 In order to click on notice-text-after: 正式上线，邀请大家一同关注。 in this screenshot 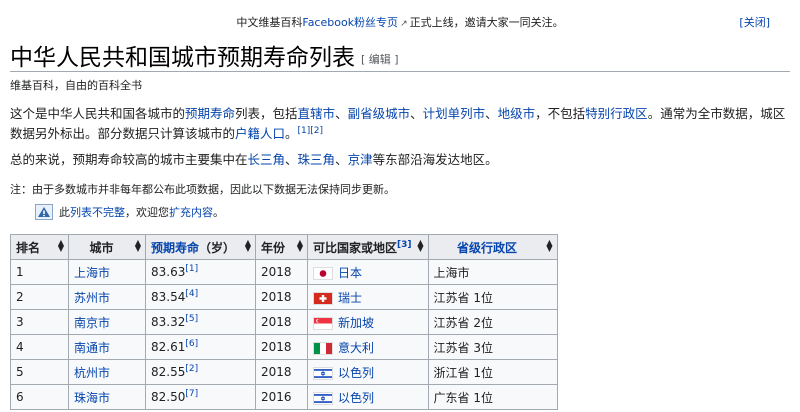, I will do `click(486, 22)`.